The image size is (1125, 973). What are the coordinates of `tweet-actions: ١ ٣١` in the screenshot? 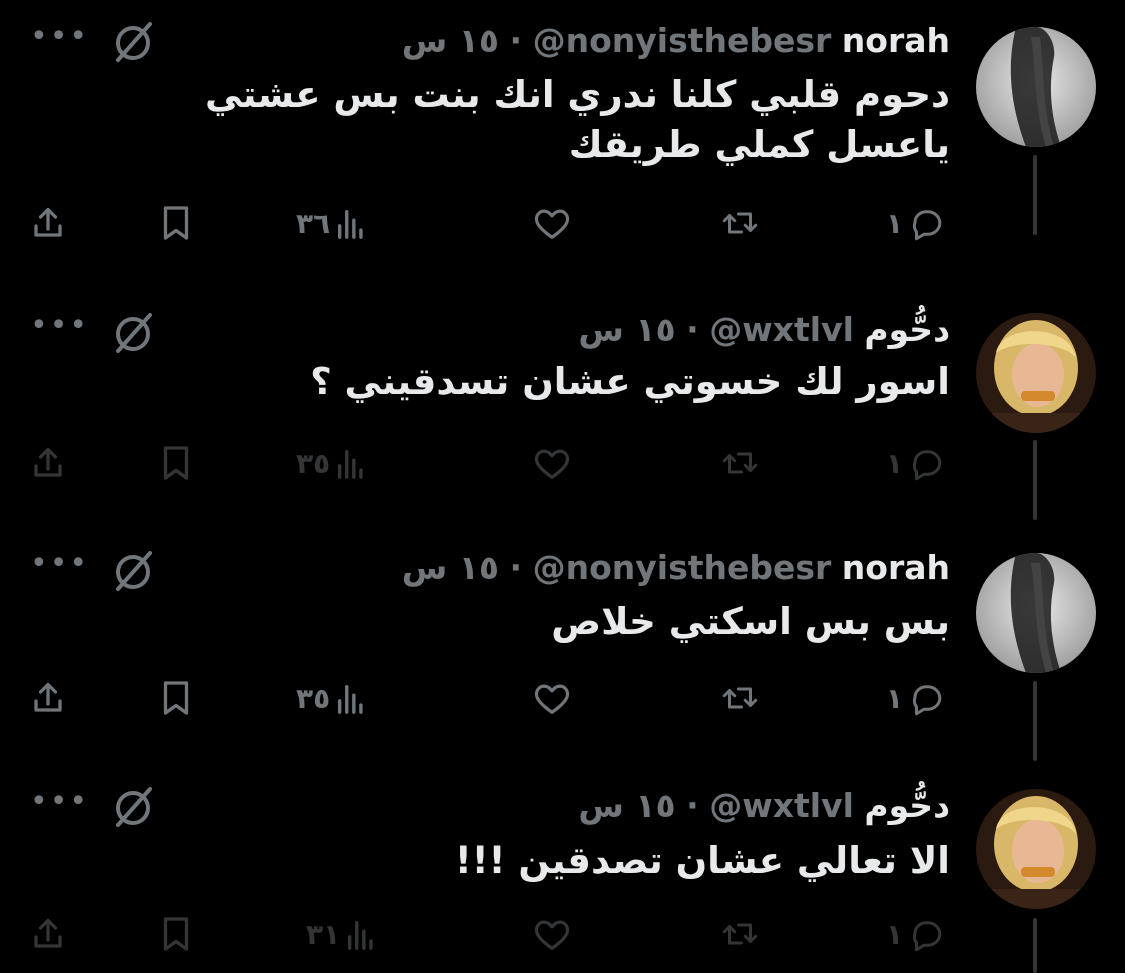 It's located at (480, 934).